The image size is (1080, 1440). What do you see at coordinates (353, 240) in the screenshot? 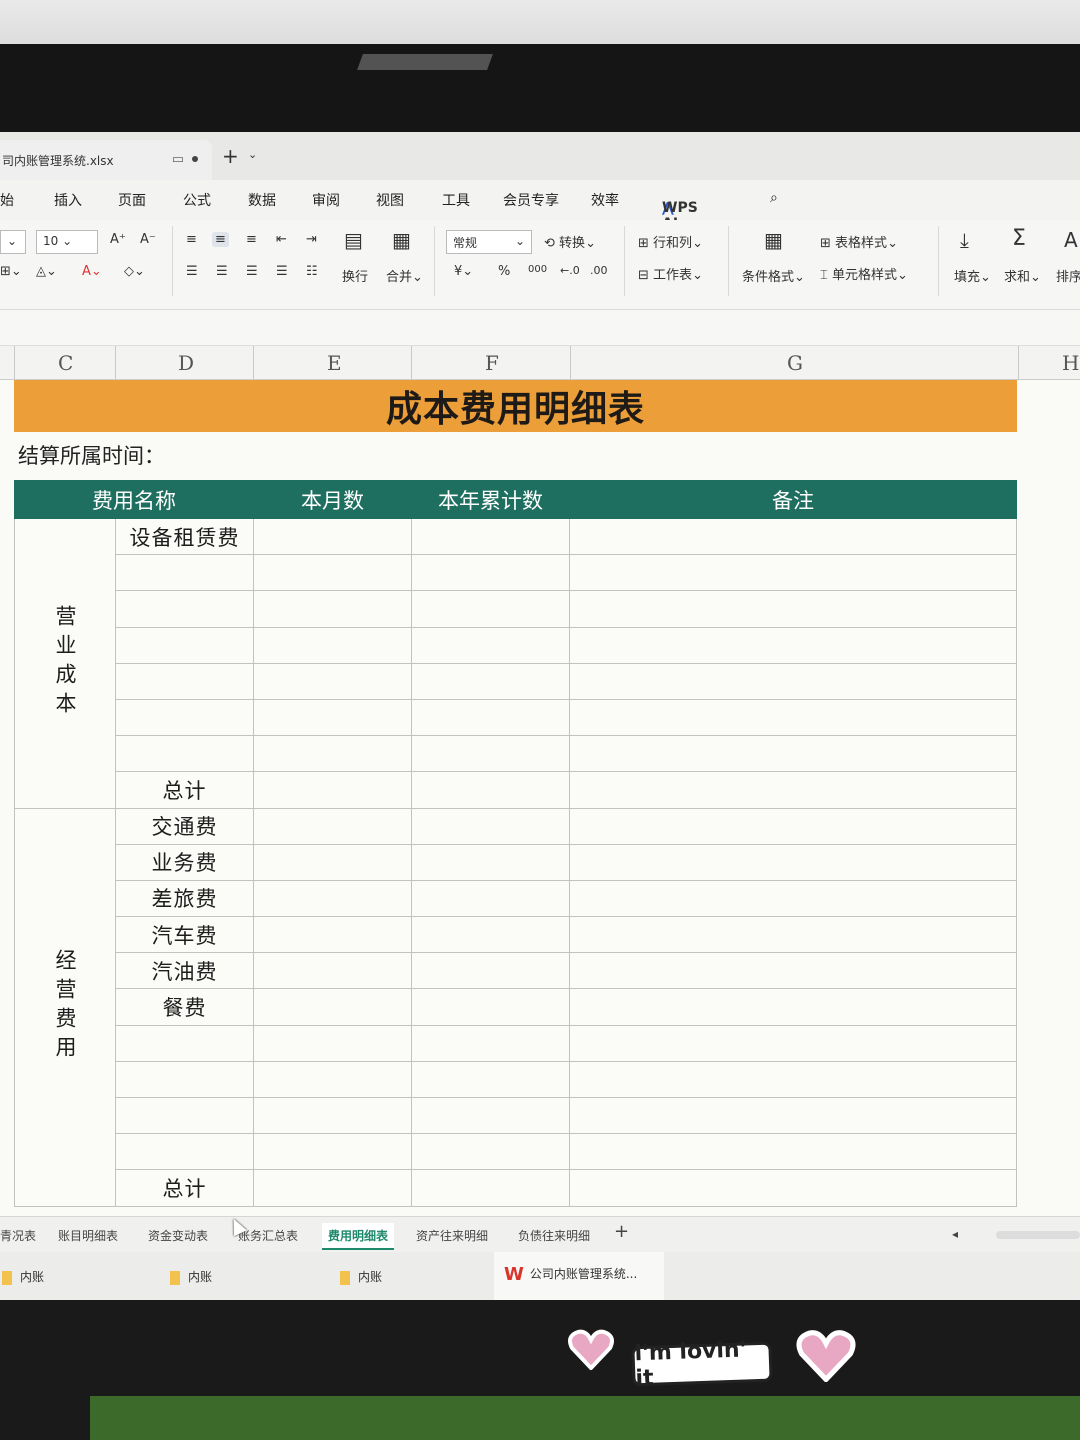
I see `wrap-text-icon: ▤` at bounding box center [353, 240].